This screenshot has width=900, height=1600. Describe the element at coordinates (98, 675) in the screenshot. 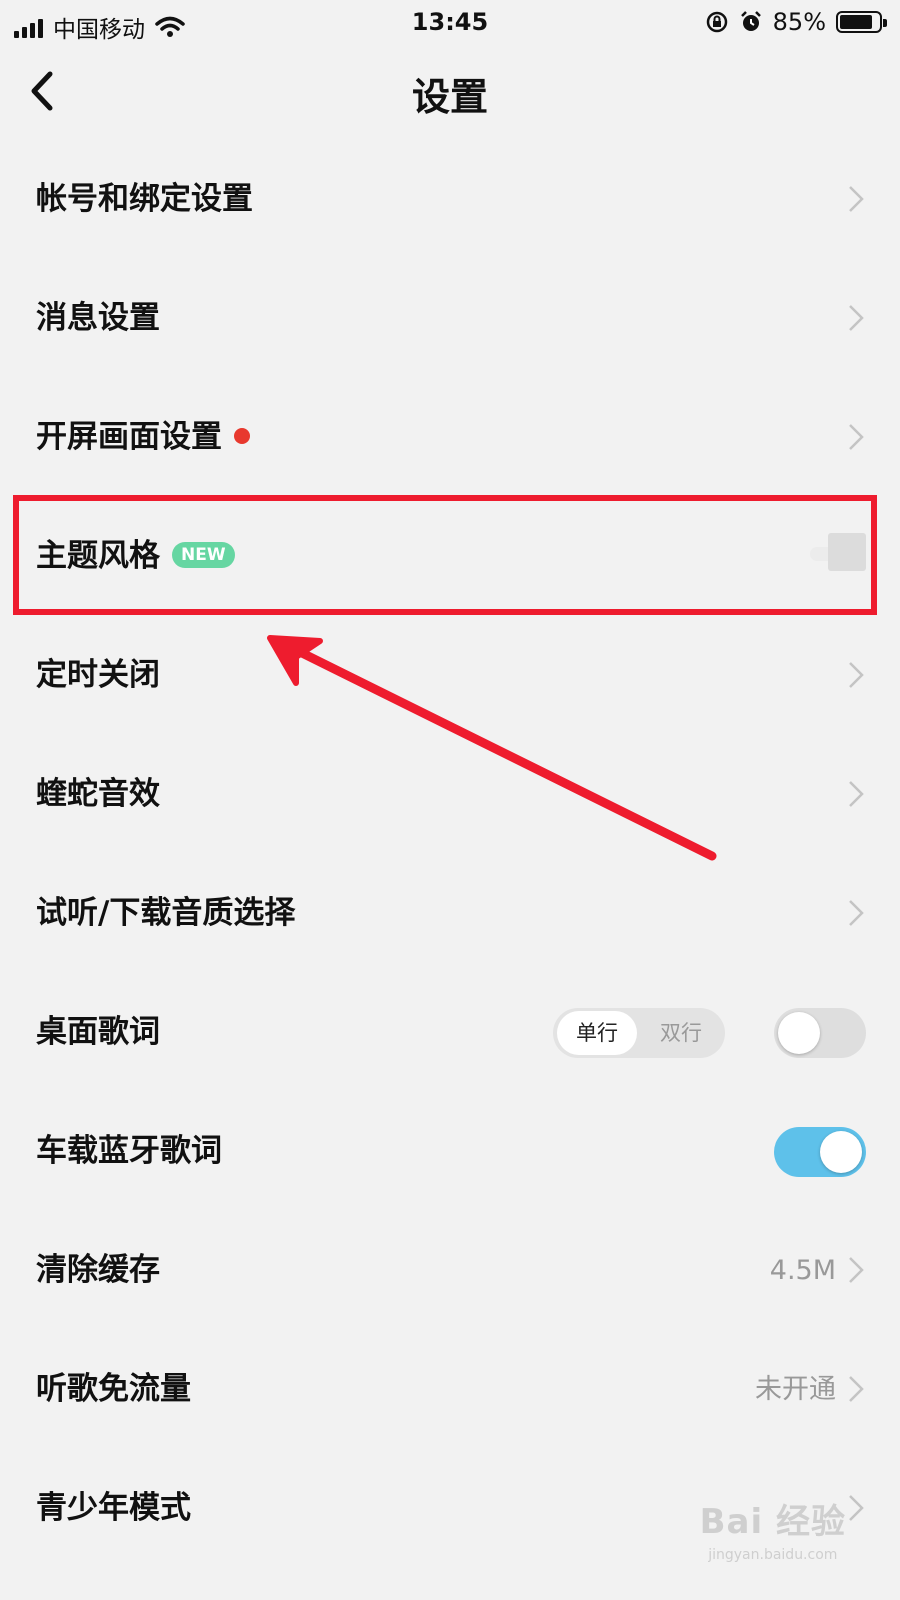

I see `setting-label: 定时关闭` at that location.